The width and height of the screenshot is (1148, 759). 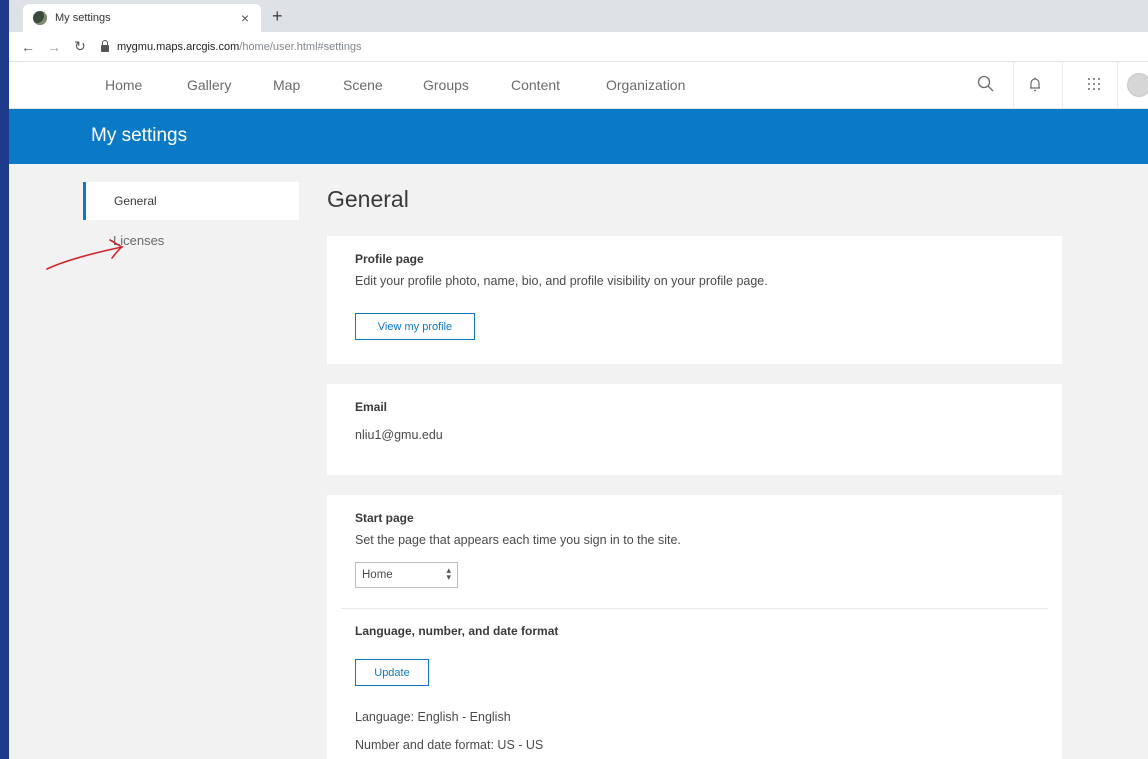 What do you see at coordinates (457, 631) in the screenshot?
I see `locale-heading: Language, number, and date format` at bounding box center [457, 631].